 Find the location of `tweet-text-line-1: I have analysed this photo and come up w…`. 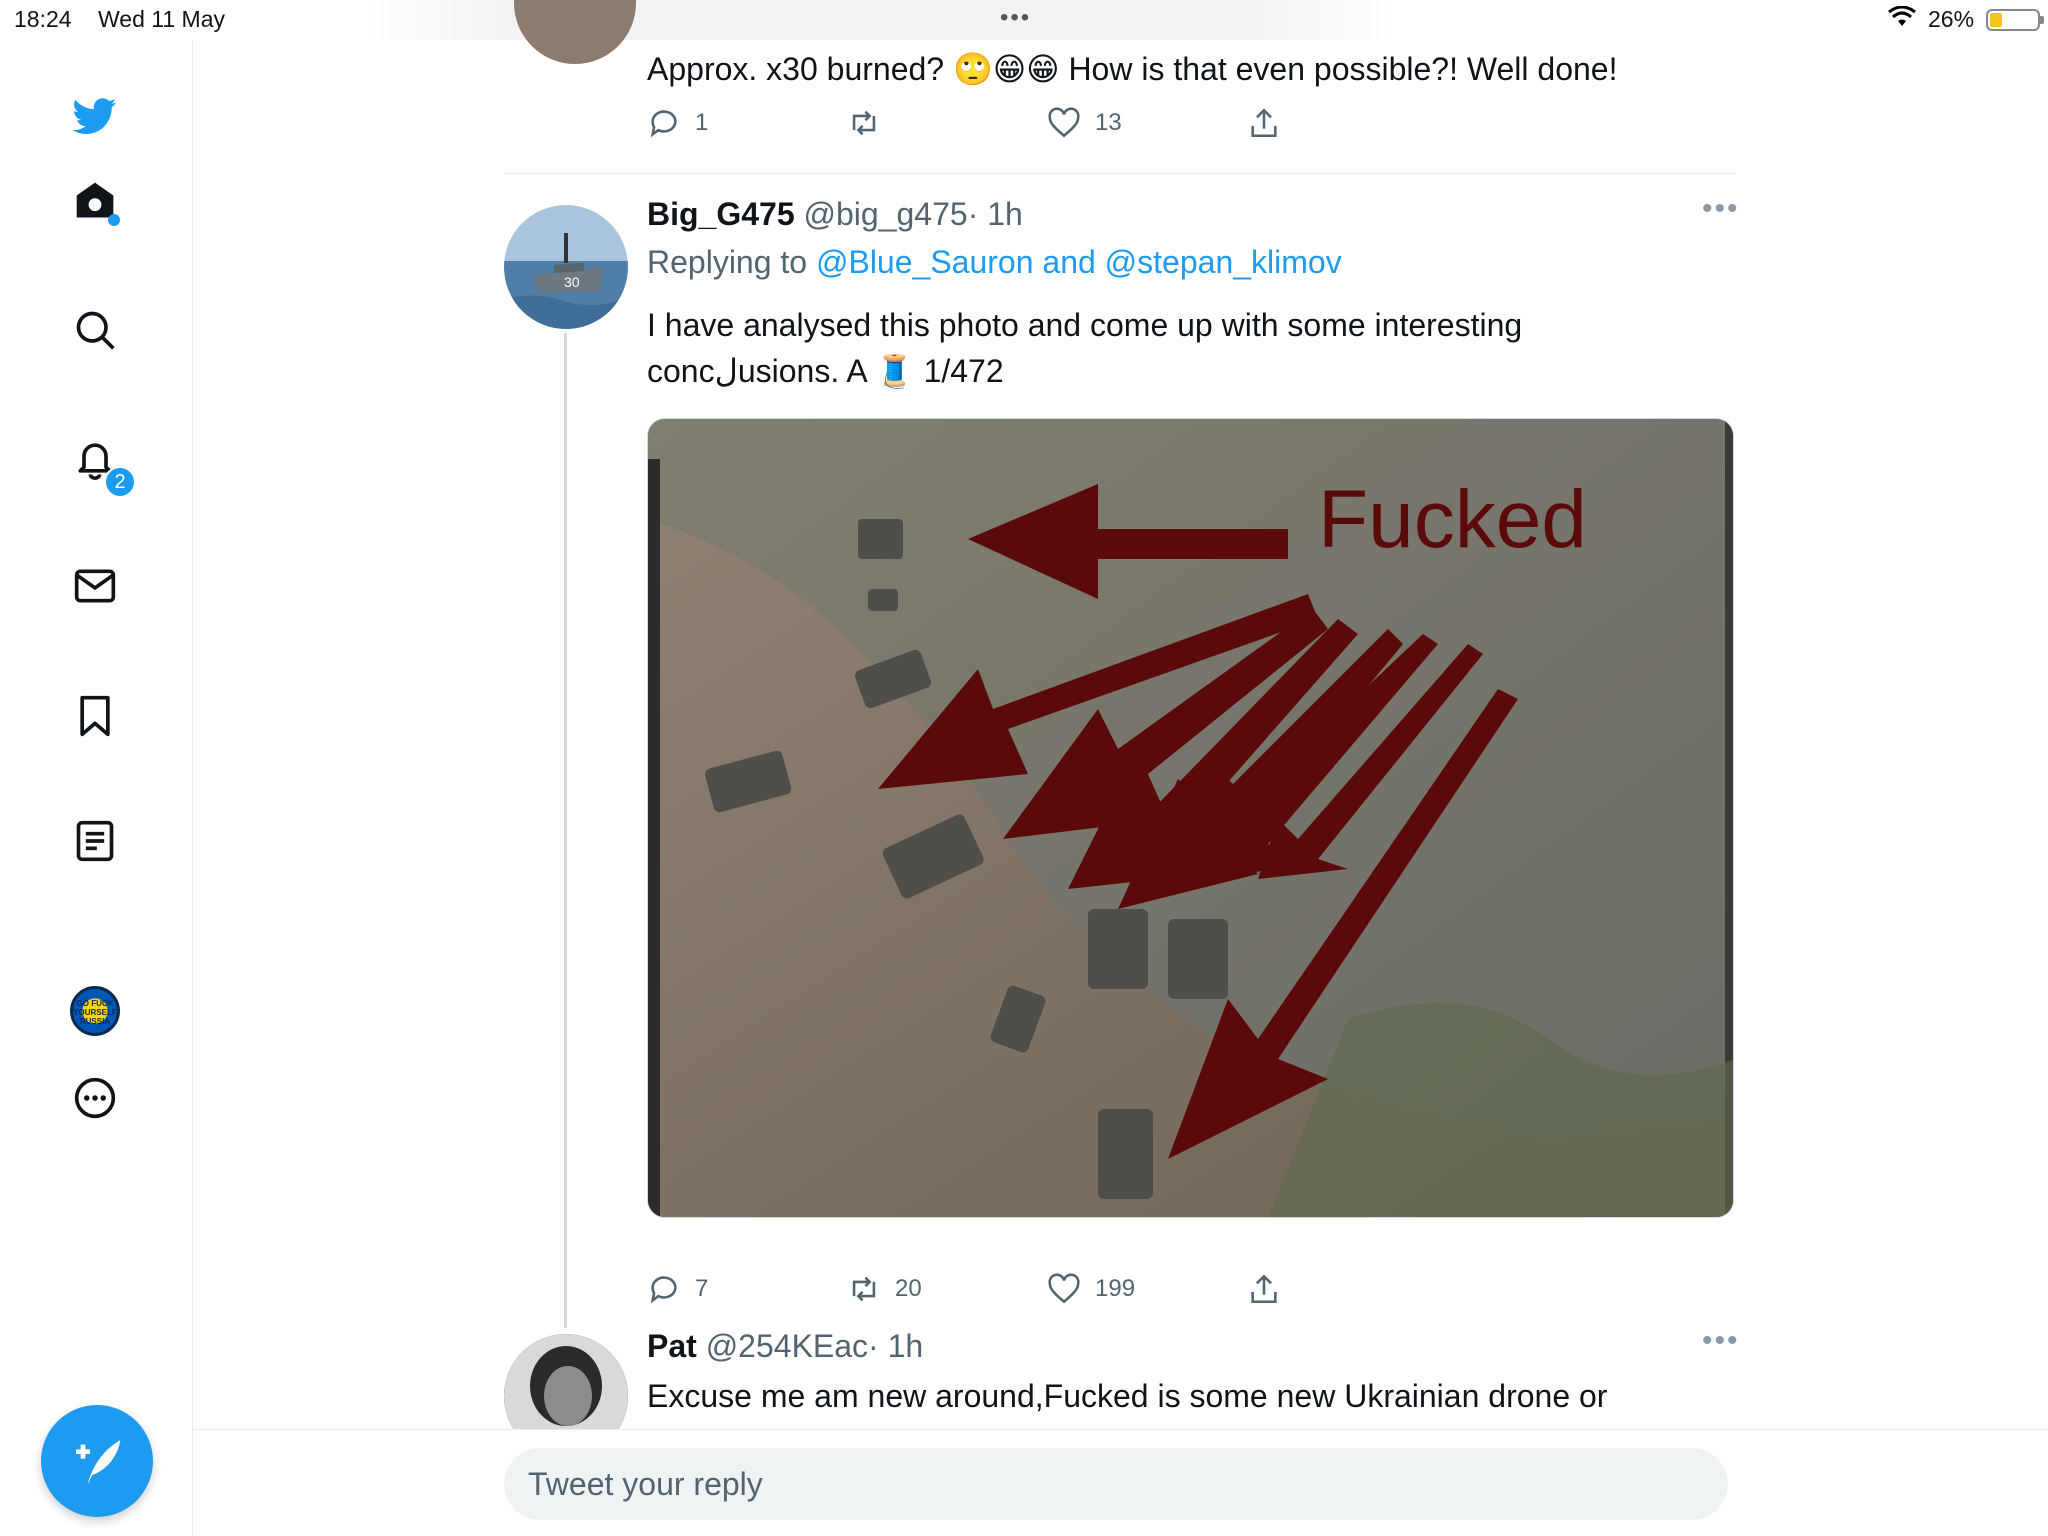

tweet-text-line-1: I have analysed this photo and come up w… is located at coordinates (1085, 325).